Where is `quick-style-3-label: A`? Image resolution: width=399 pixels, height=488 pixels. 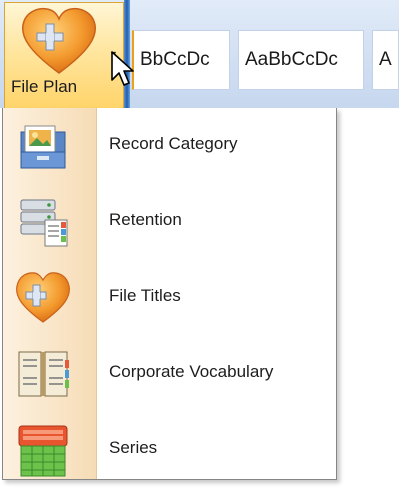 quick-style-3-label: A is located at coordinates (385, 59).